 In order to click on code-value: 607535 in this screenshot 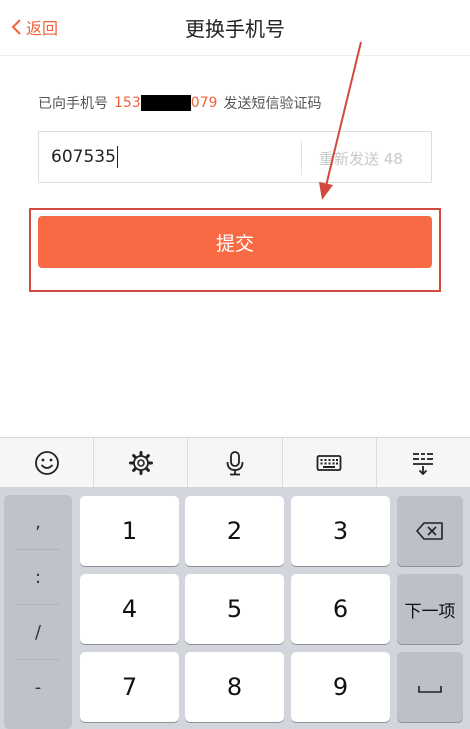, I will do `click(83, 157)`.